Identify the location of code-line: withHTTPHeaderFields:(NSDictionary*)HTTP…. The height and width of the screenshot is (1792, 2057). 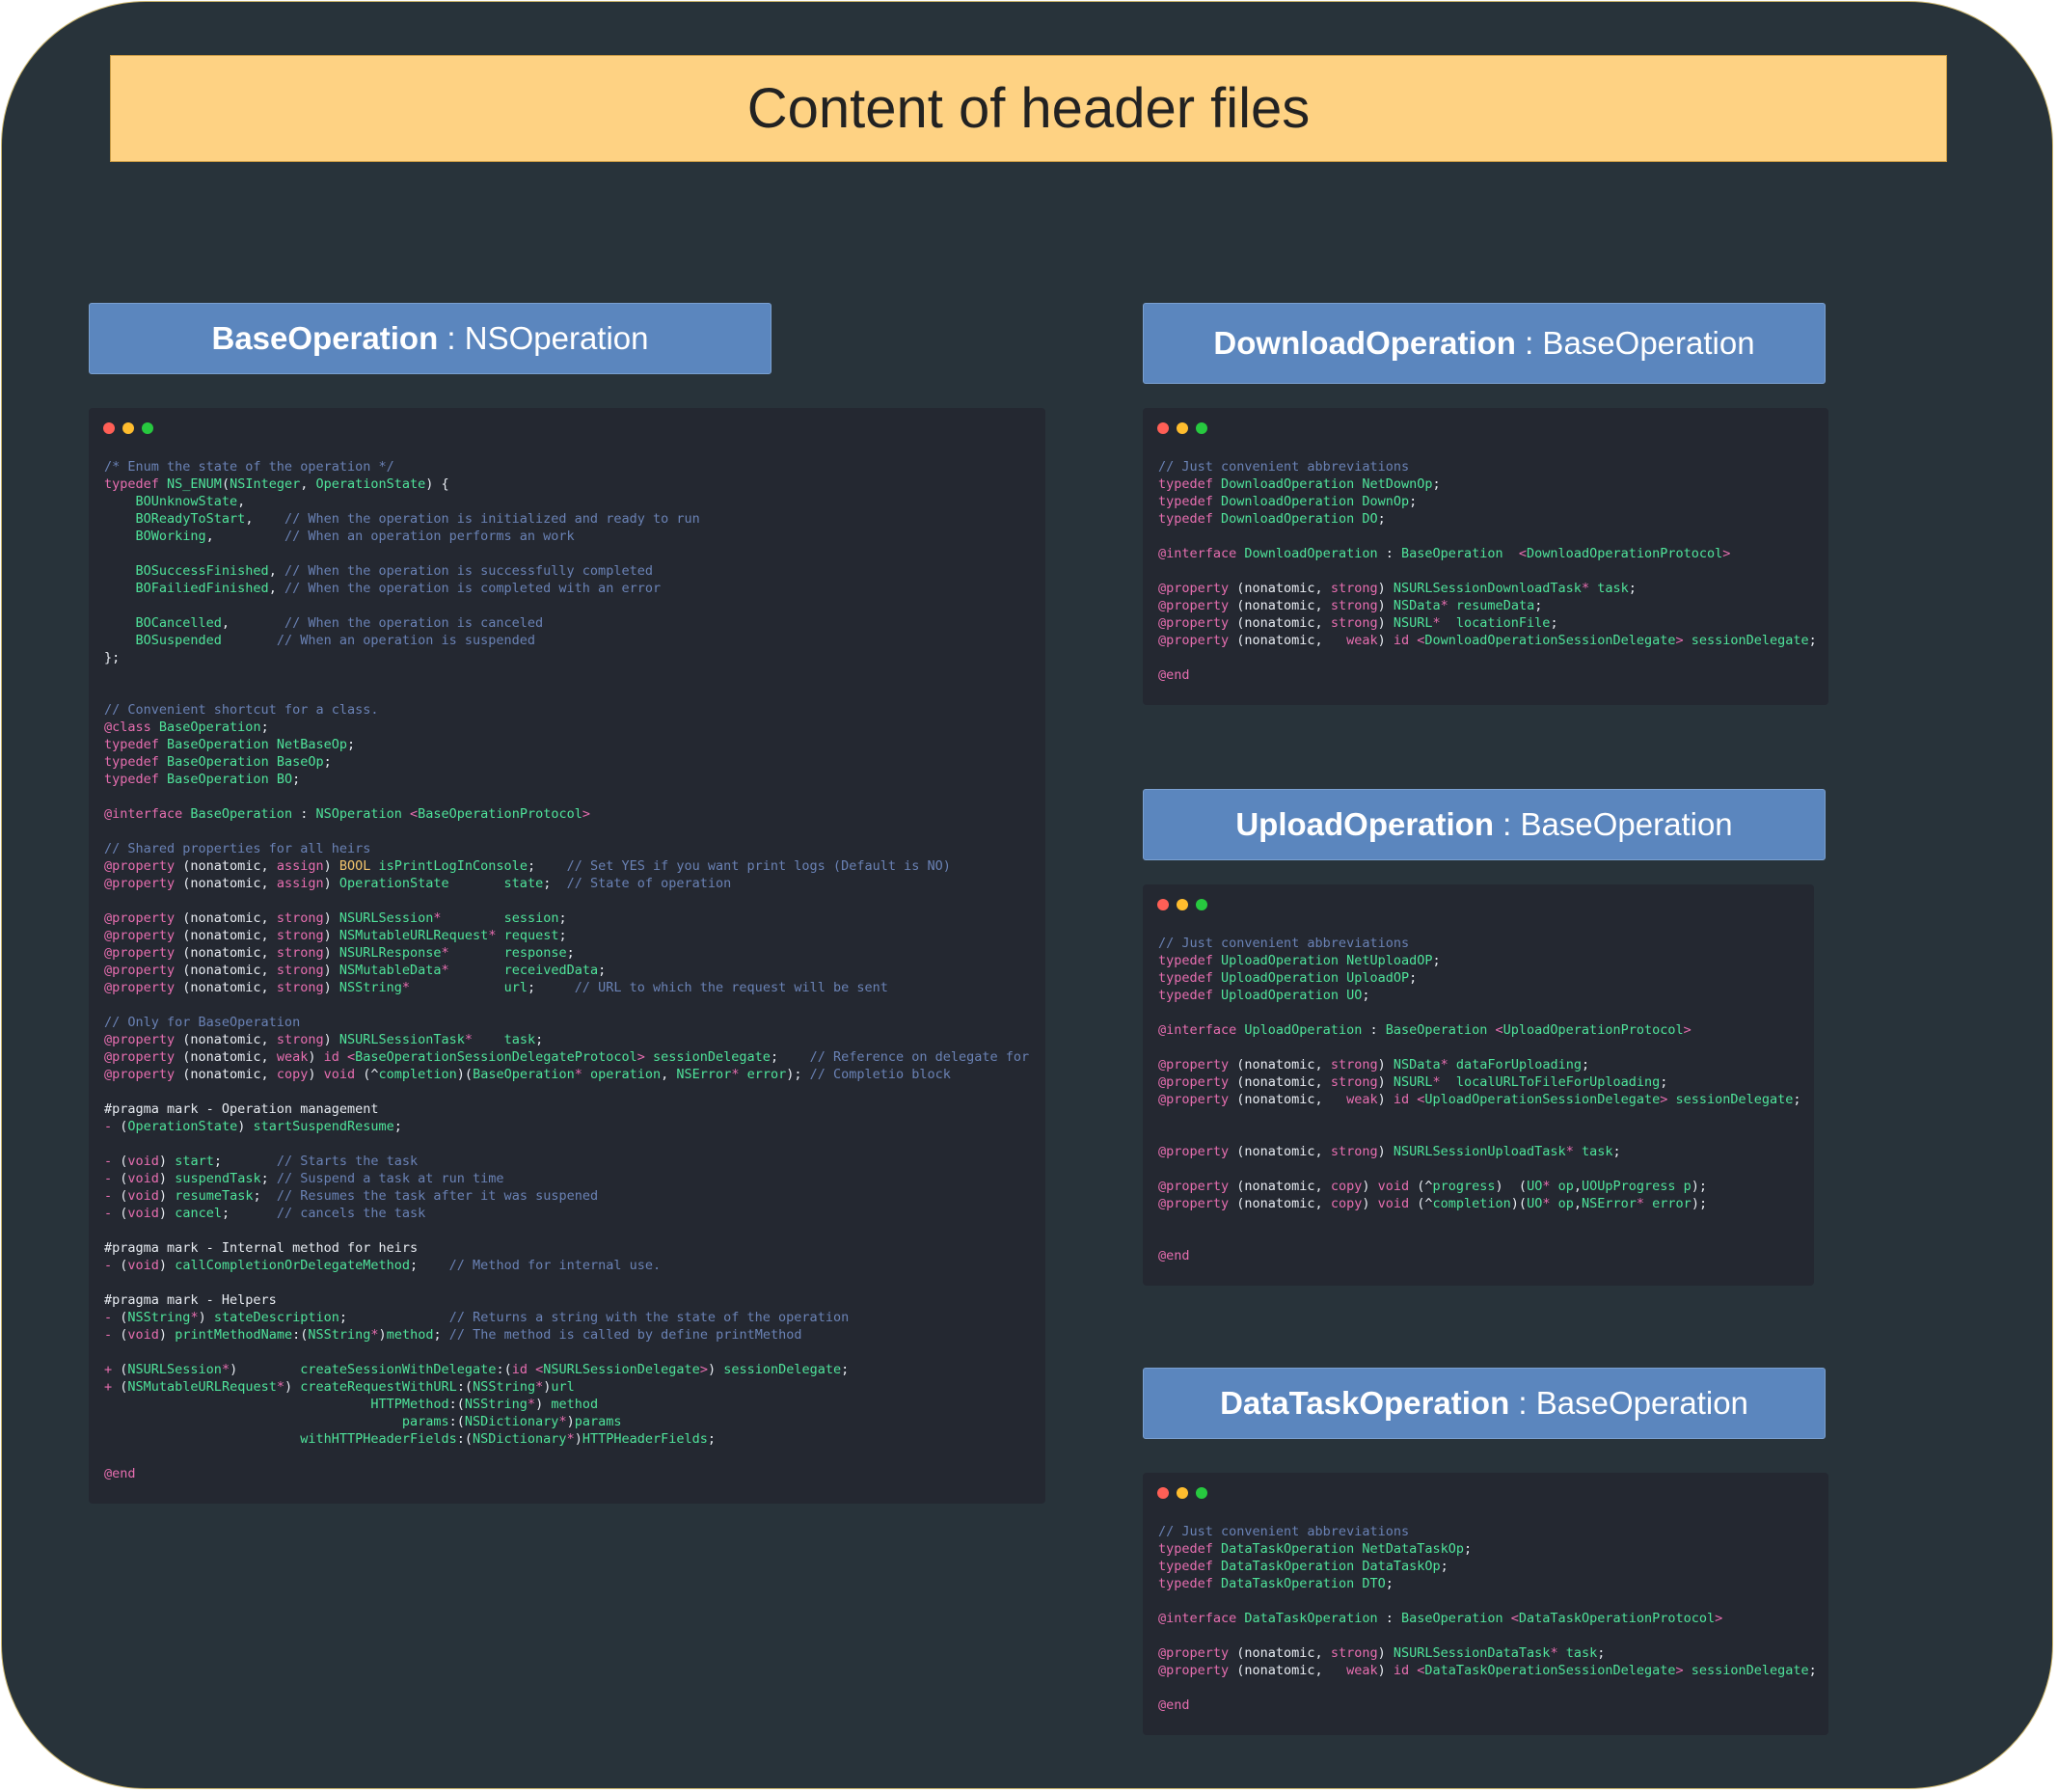
(410, 1439).